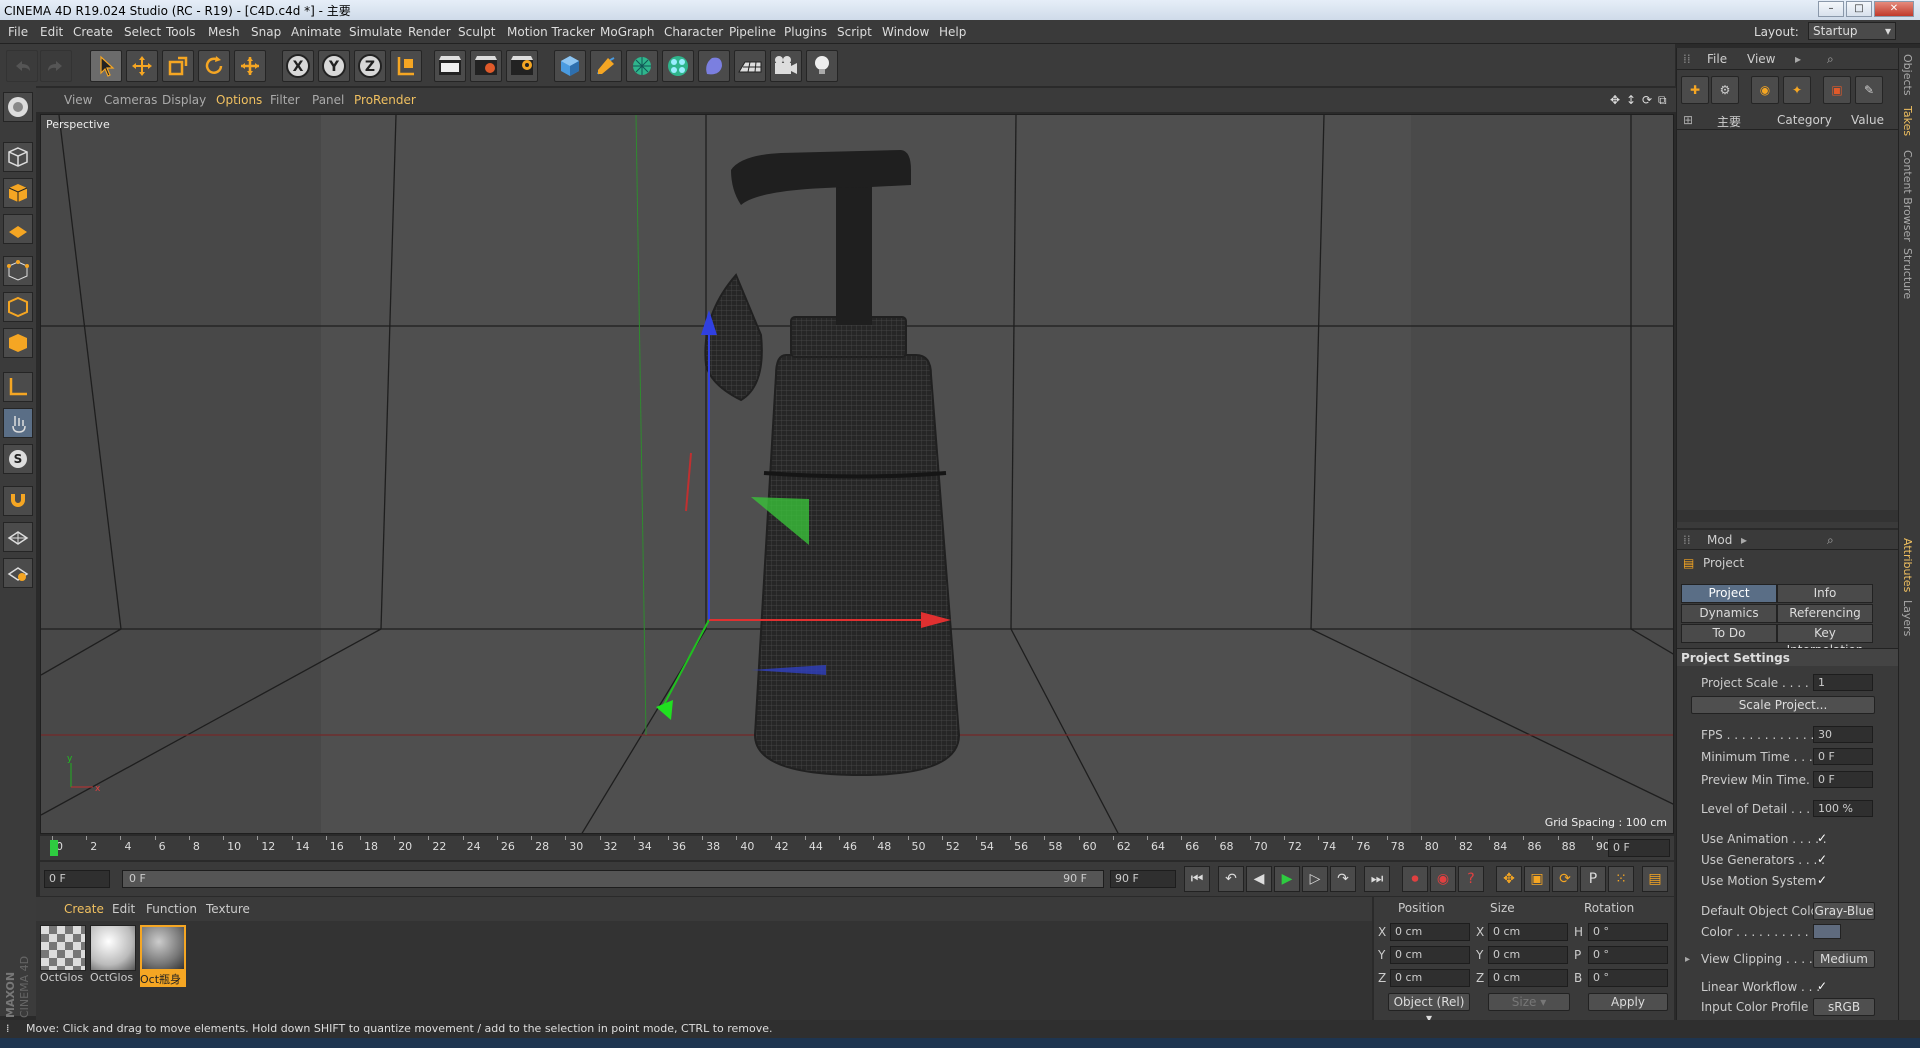 Image resolution: width=1920 pixels, height=1048 pixels. I want to click on previous-frame-icon: ◀, so click(1259, 879).